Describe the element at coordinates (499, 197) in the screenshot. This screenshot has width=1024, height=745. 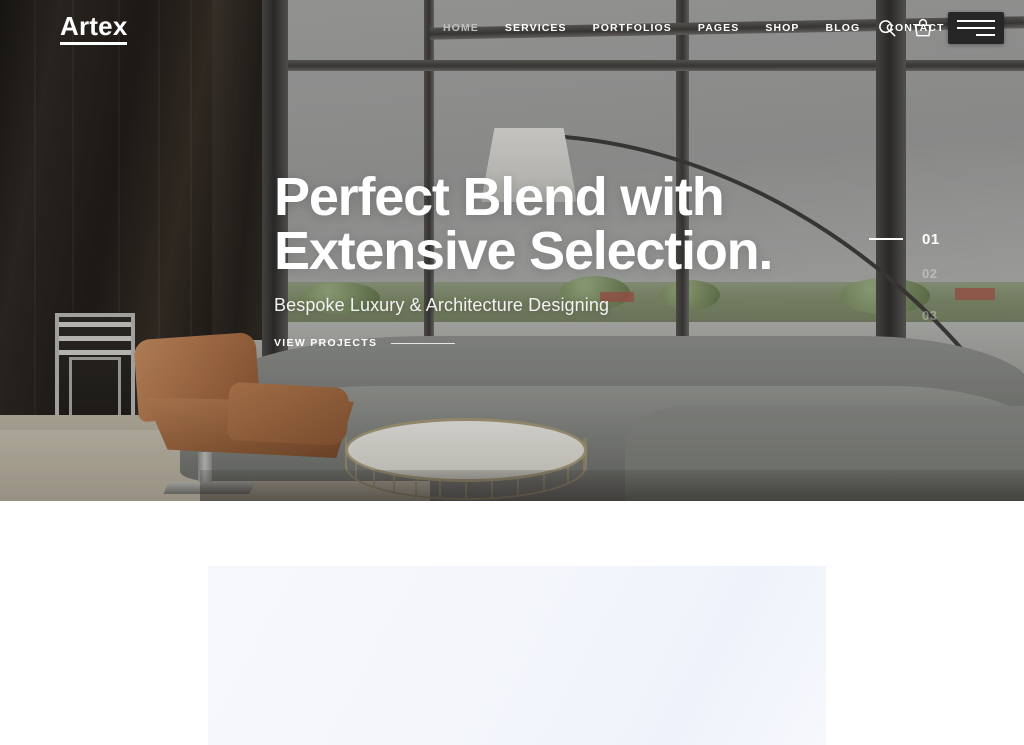
I see `hero-title-line-1: Perfect Blend with` at that location.